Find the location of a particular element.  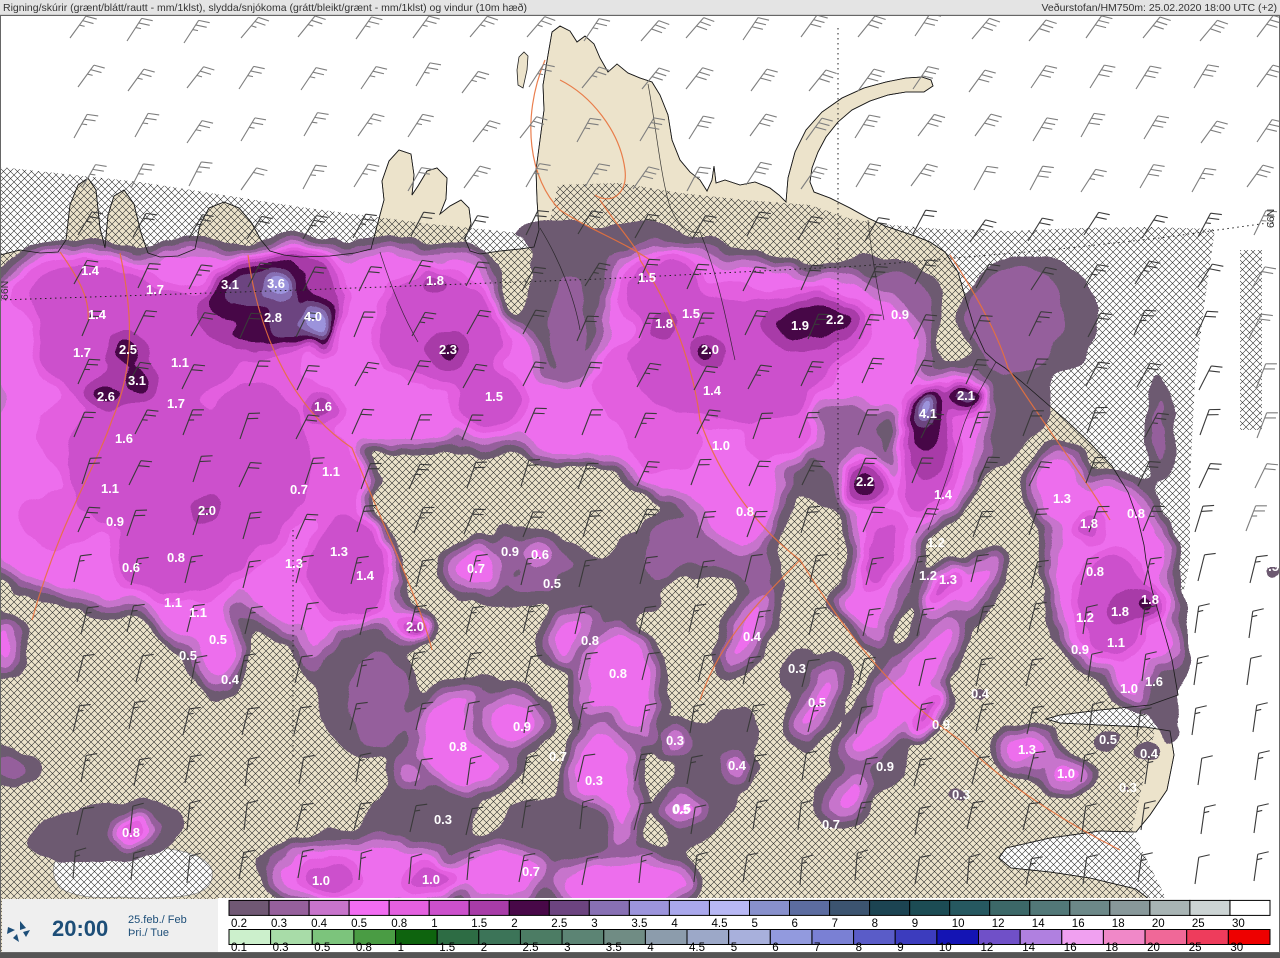

svg-text: 2 is located at coordinates (514, 924).